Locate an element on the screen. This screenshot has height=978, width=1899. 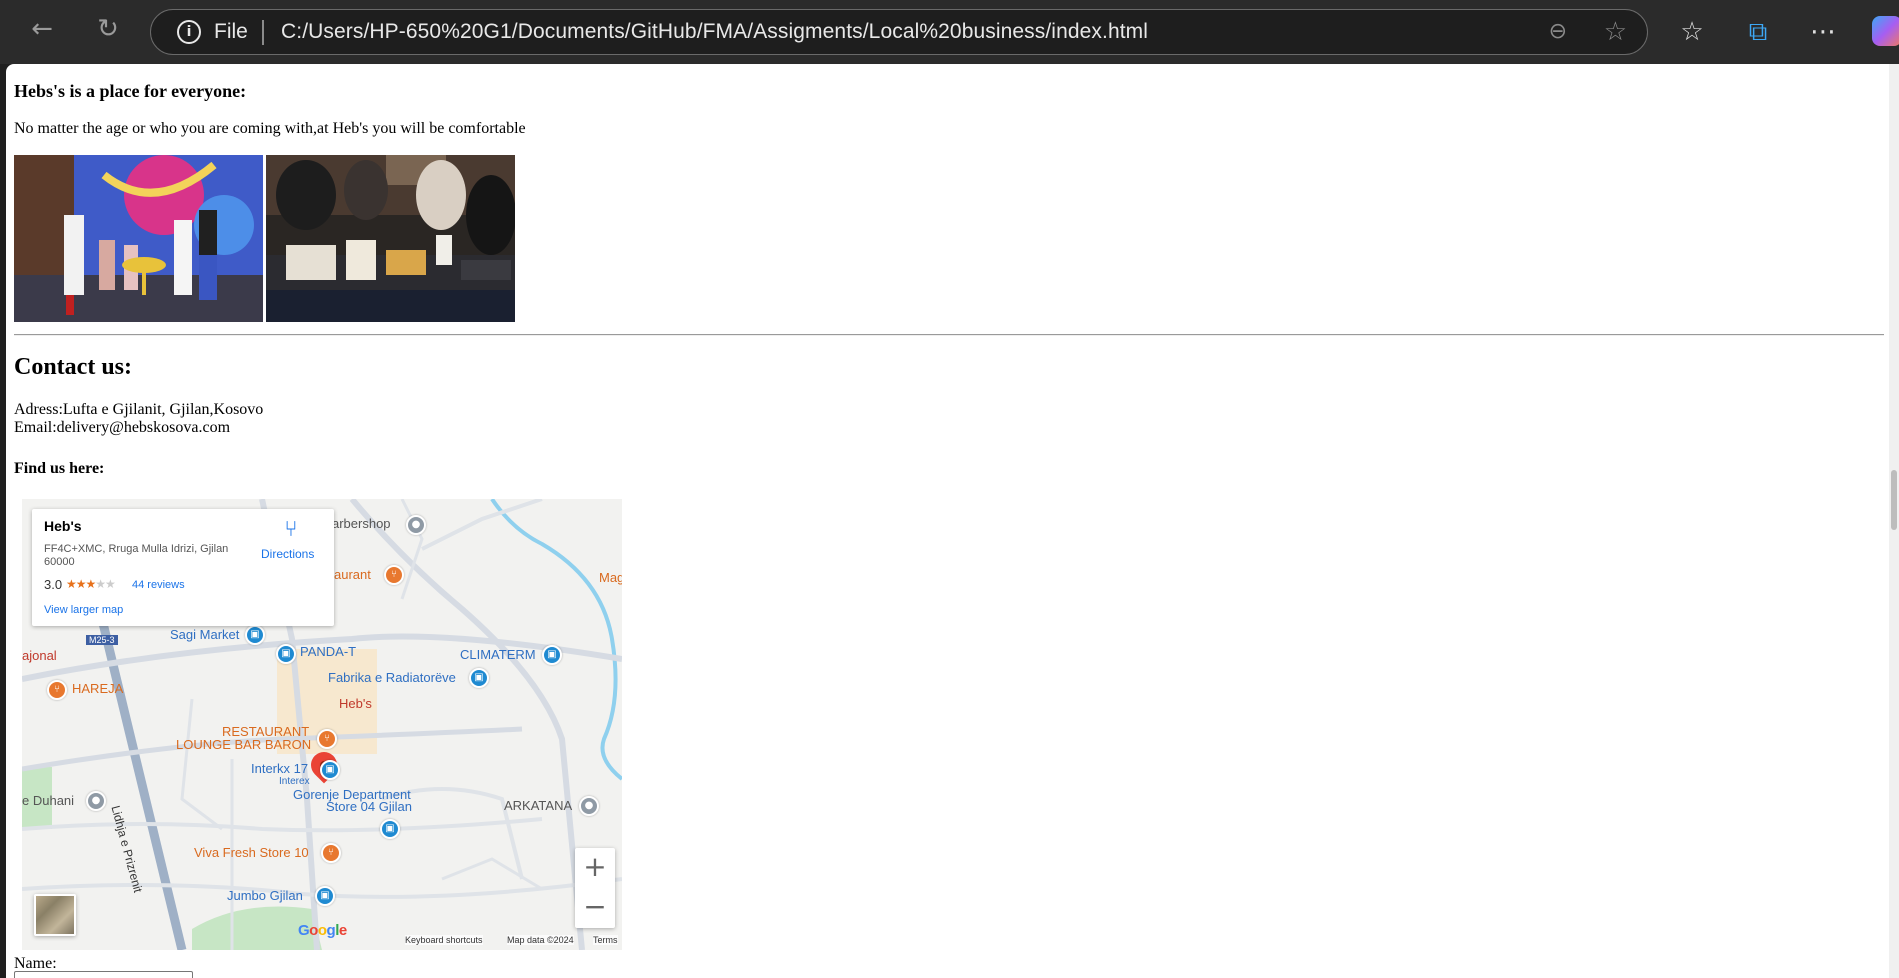
rating-stars-icon: ★★★★★ is located at coordinates (91, 584).